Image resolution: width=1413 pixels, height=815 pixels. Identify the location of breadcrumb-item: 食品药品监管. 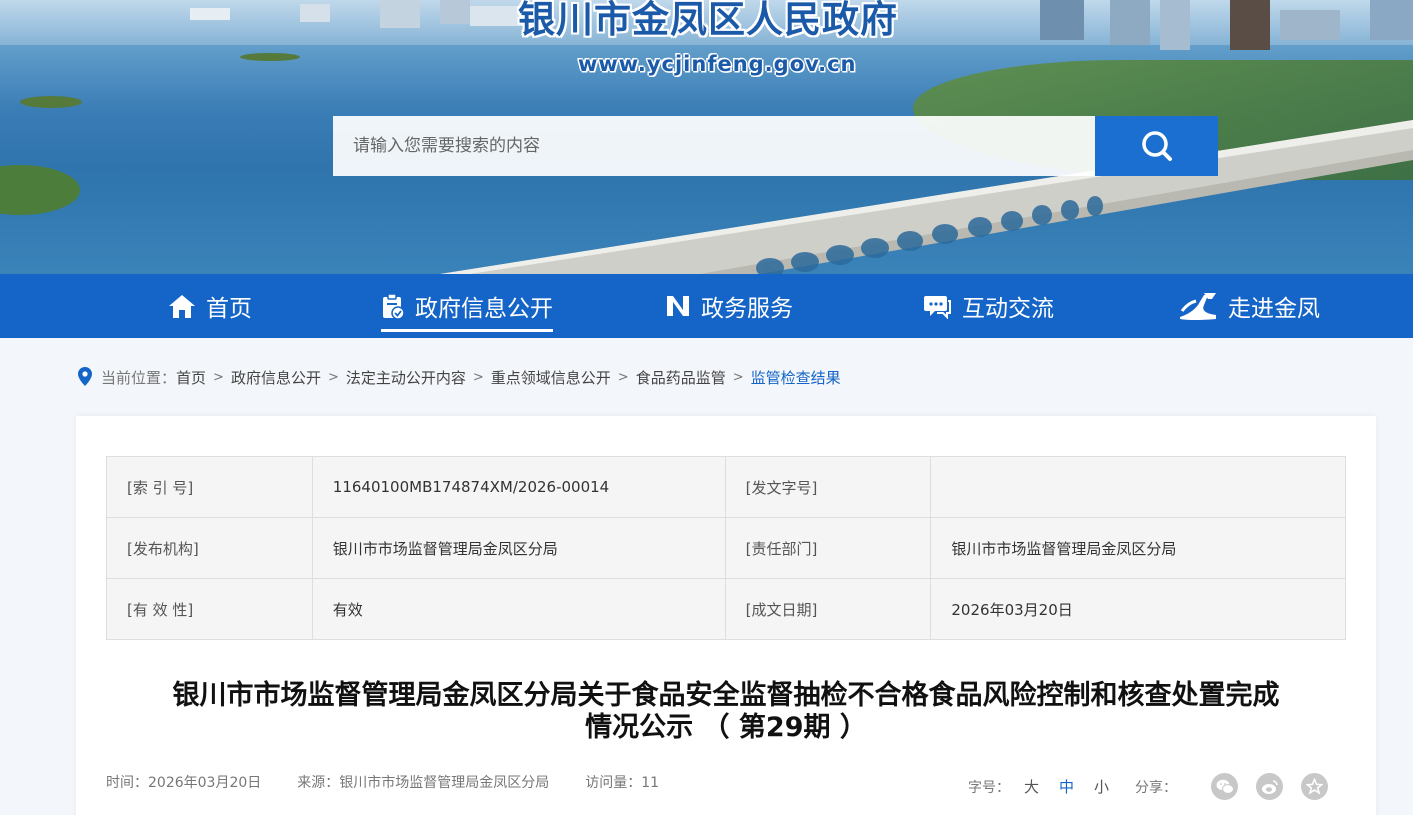
(681, 377).